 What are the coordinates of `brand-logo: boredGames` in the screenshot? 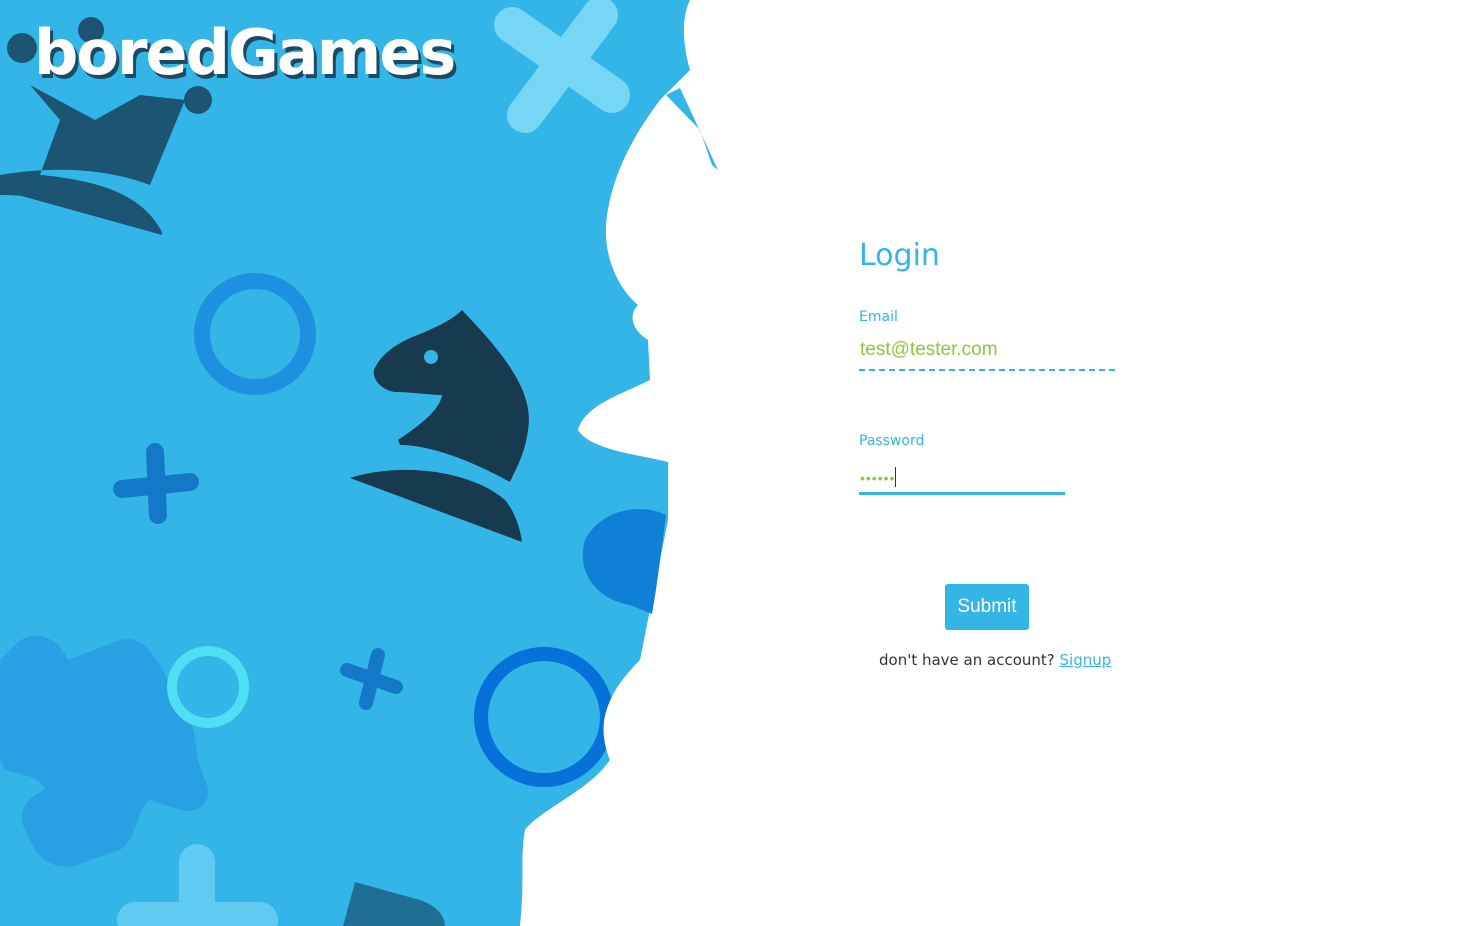 It's located at (245, 52).